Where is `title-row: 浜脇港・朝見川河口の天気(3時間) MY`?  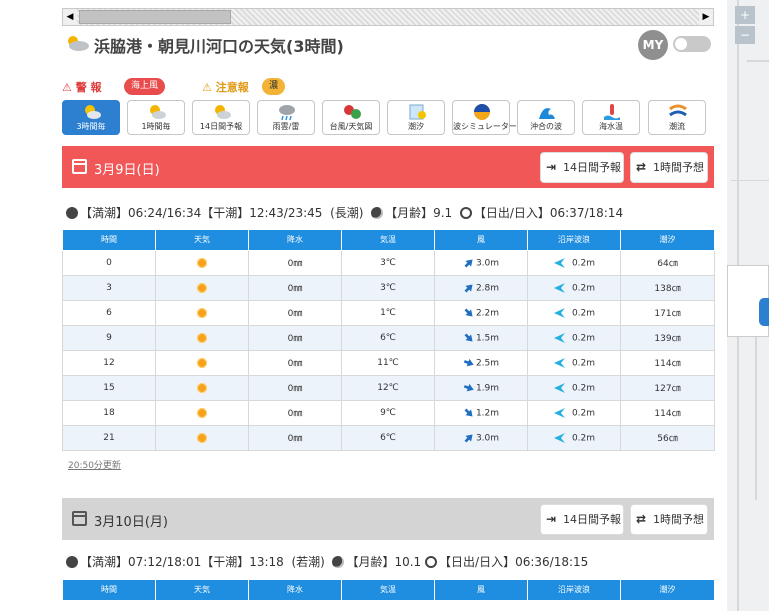
title-row: 浜脇港・朝見川河口の天気(3時間) MY is located at coordinates (388, 45).